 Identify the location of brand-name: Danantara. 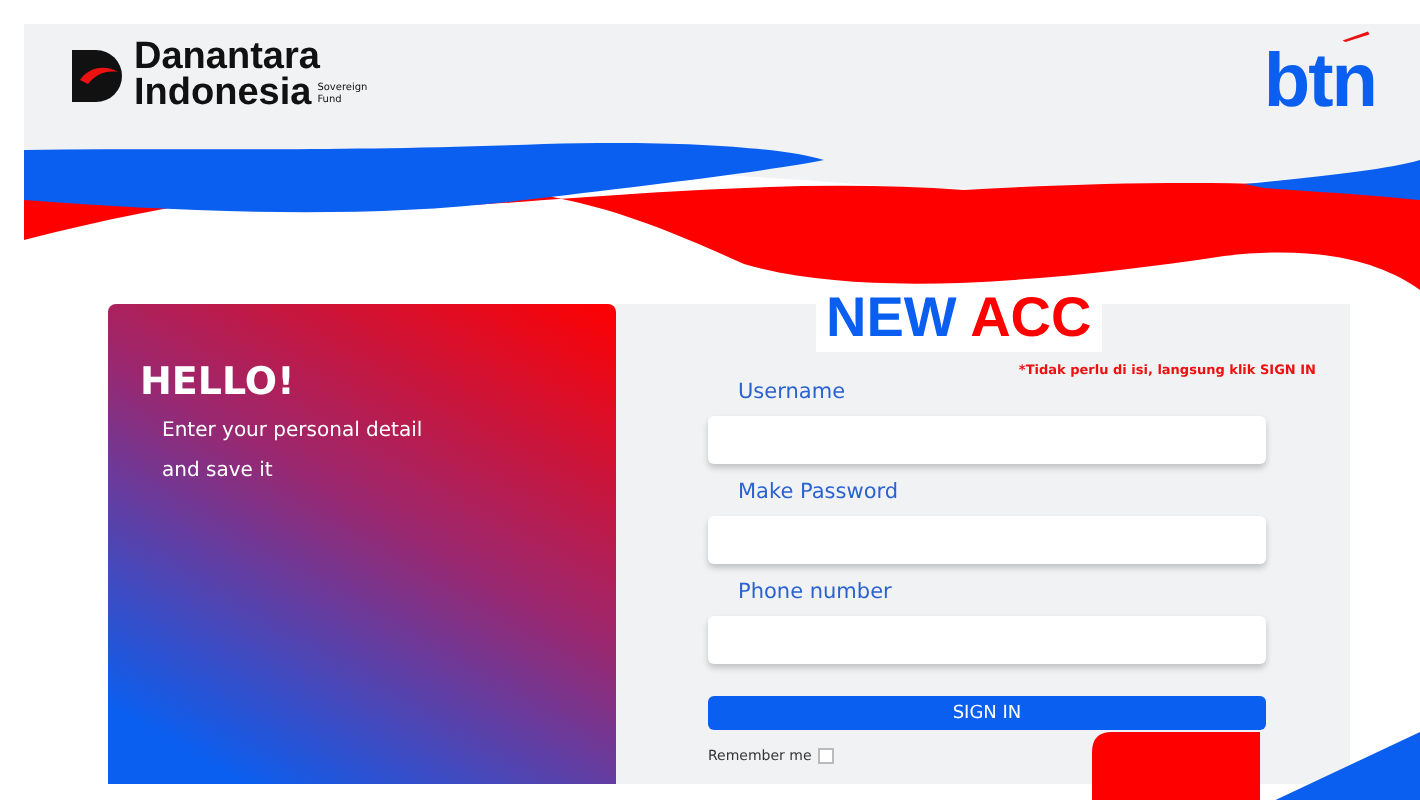
(228, 58).